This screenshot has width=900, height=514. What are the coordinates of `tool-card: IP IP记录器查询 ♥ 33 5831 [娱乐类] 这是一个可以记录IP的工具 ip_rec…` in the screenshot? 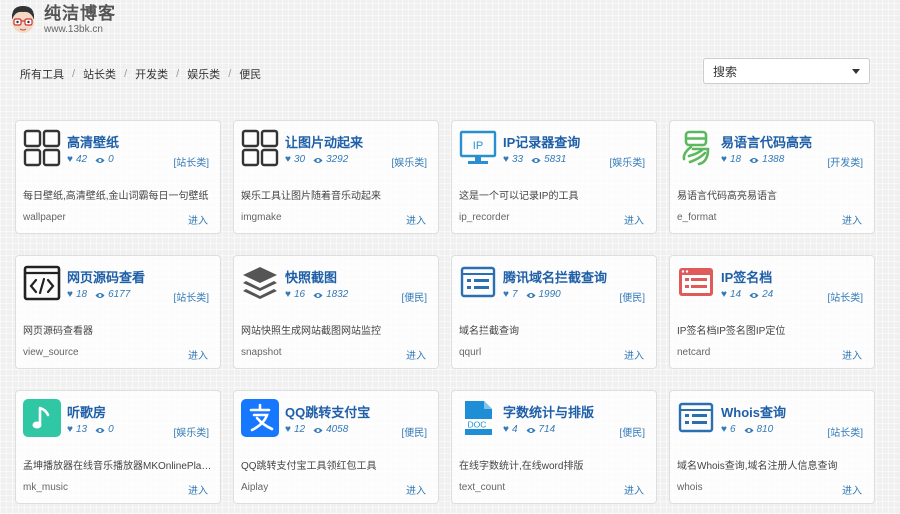 It's located at (554, 177).